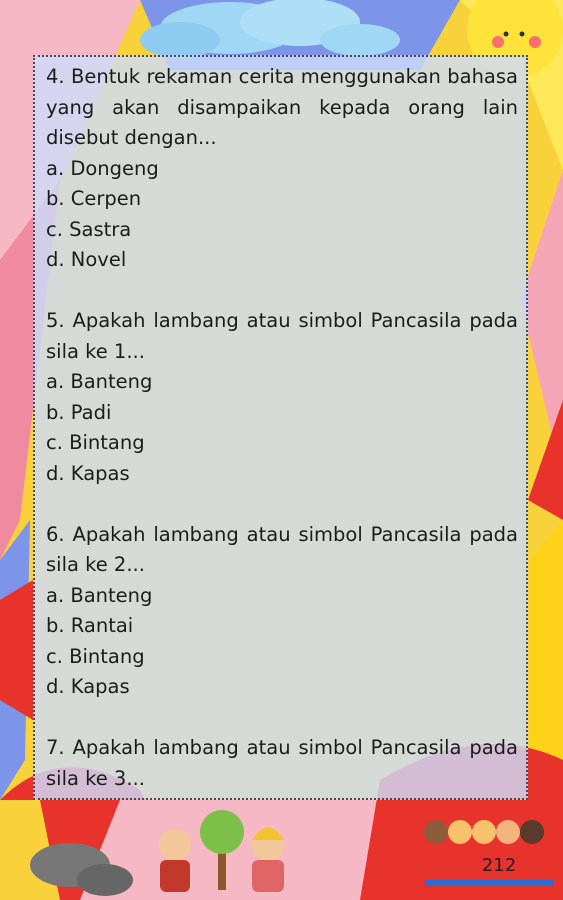 This screenshot has width=563, height=900. Describe the element at coordinates (94, 198) in the screenshot. I see `option-b: b. Cerpen` at that location.